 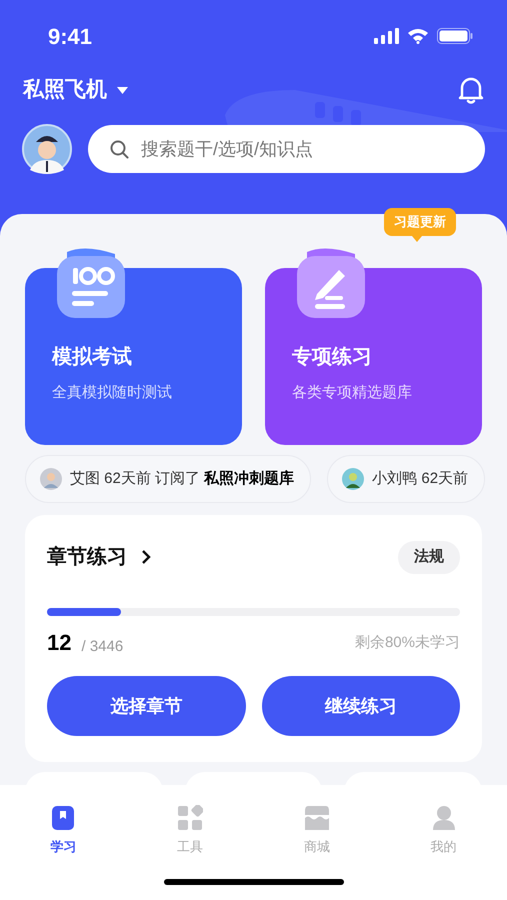 I want to click on status-time: 9:41, so click(x=70, y=36).